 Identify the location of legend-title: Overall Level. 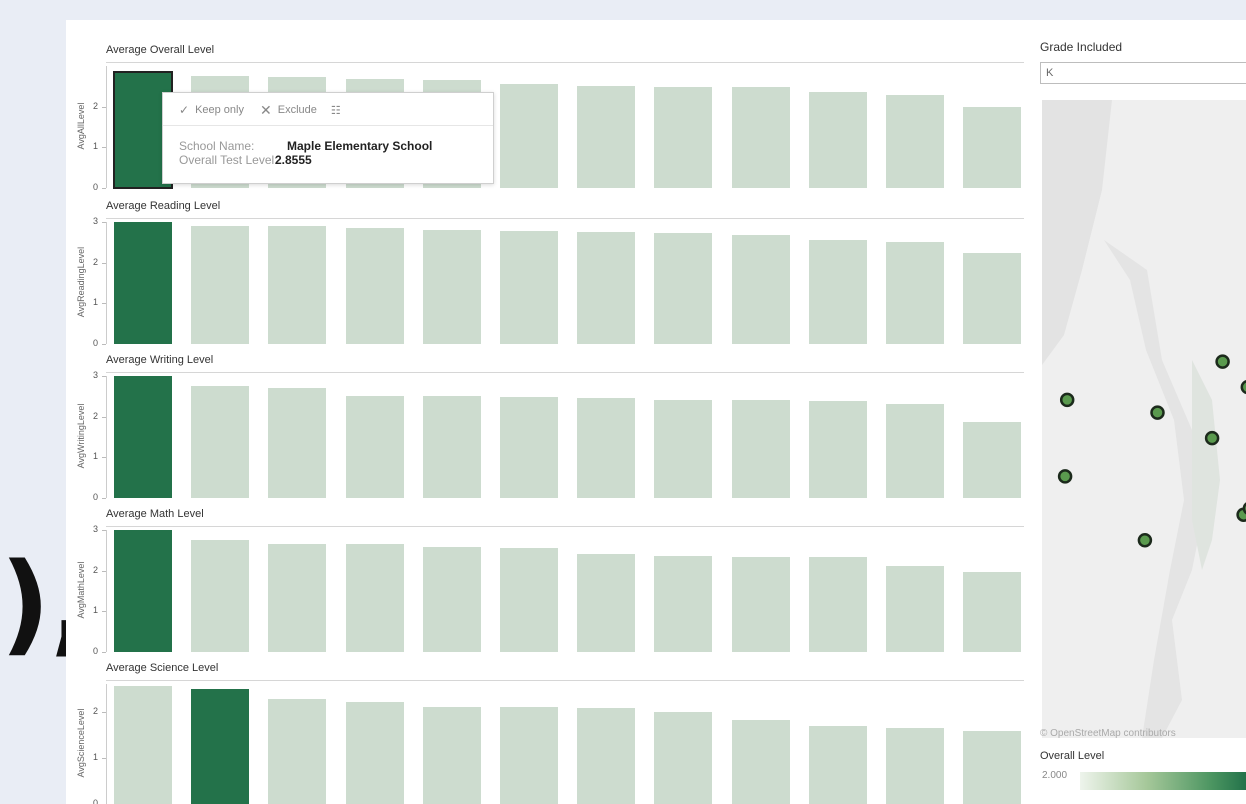
(1072, 756).